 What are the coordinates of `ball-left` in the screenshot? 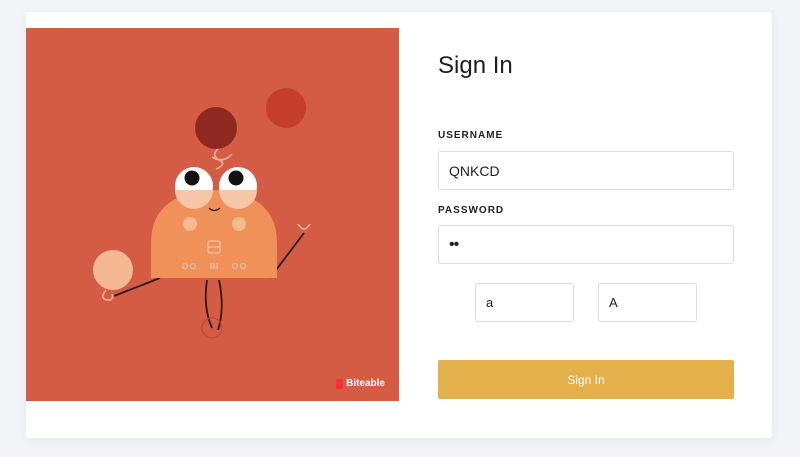 It's located at (113, 270).